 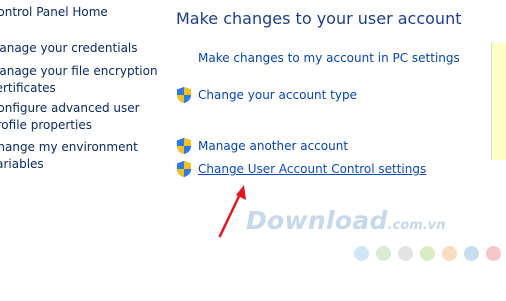 What do you see at coordinates (498, 101) in the screenshot?
I see `info-side-panel` at bounding box center [498, 101].